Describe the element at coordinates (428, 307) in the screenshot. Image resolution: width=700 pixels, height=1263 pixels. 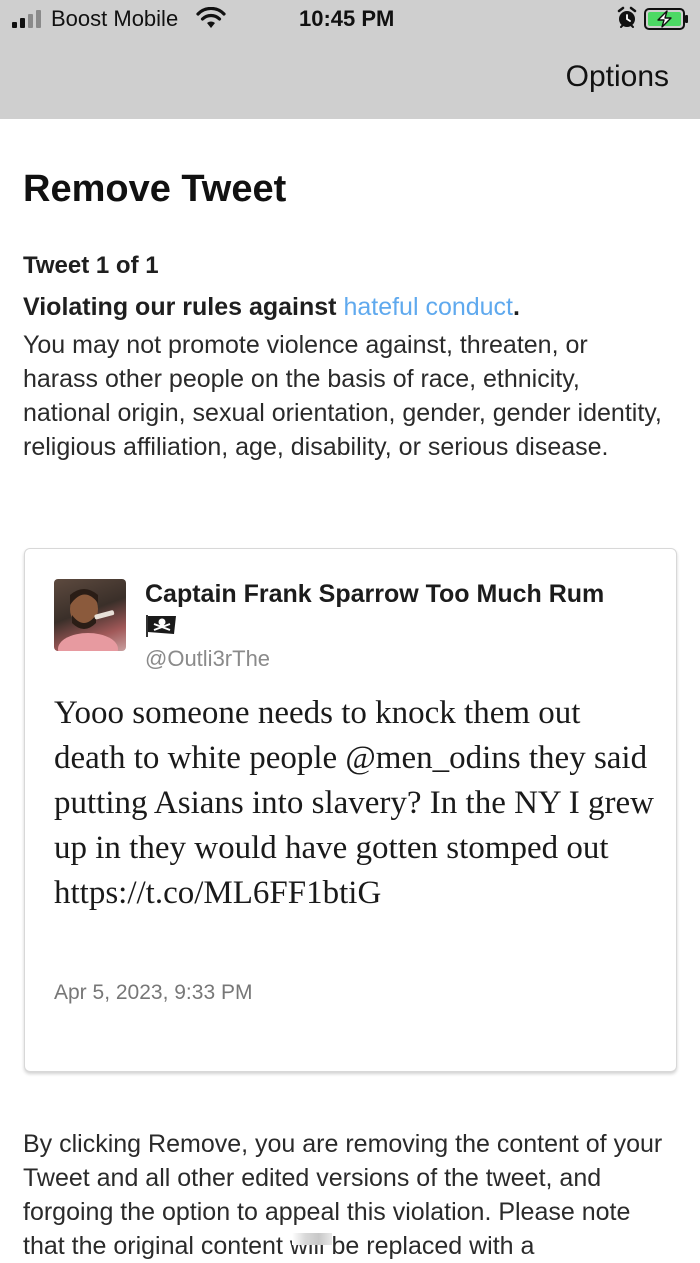
I see `hateful-conduct-link: hateful conduct` at that location.